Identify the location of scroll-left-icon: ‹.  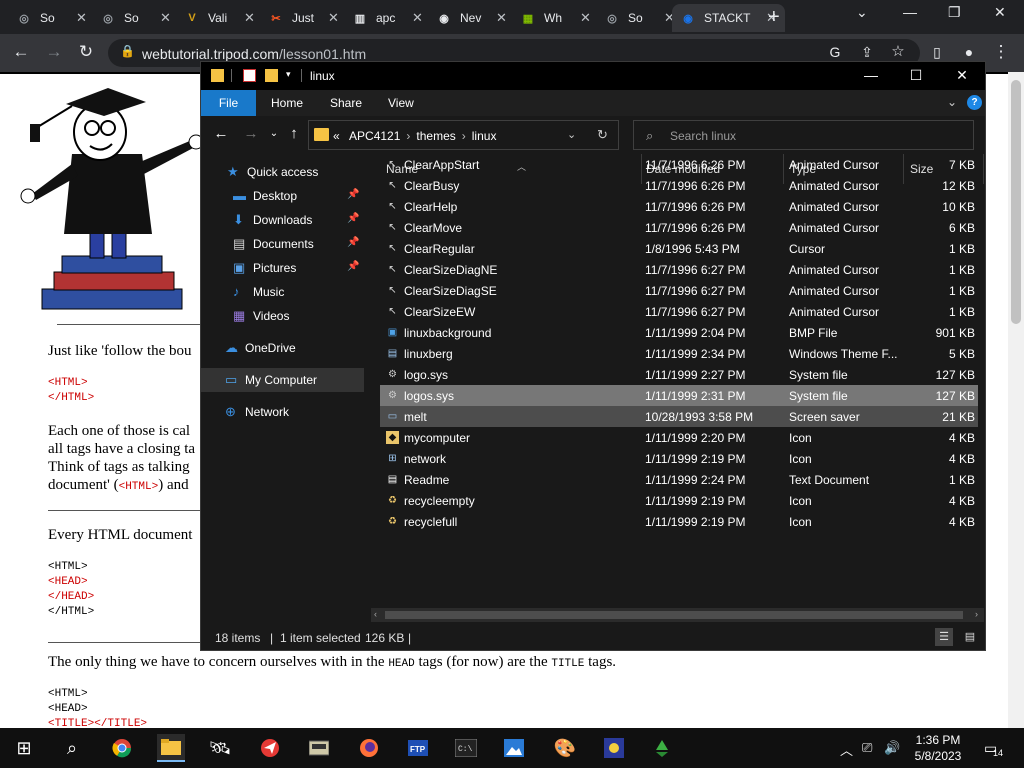
(375, 614).